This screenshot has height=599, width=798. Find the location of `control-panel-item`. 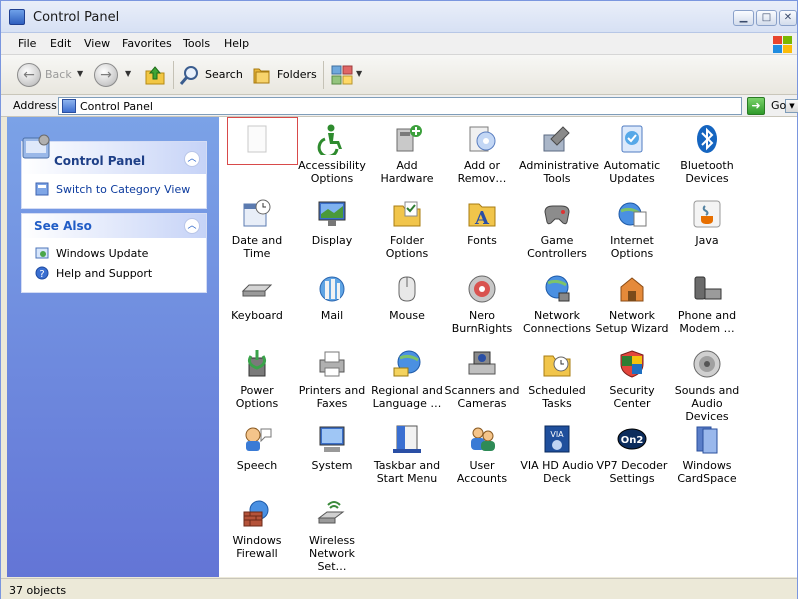

control-panel-item is located at coordinates (257, 155).